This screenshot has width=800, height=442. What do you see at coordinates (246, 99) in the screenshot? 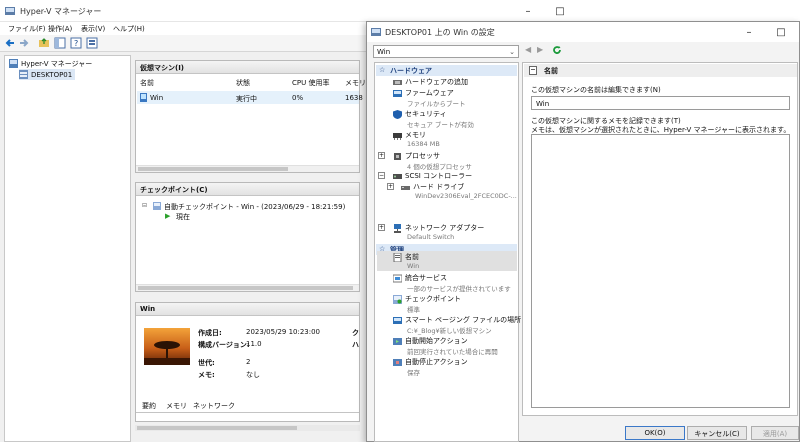
I see `vm-row-state: 実行中` at bounding box center [246, 99].